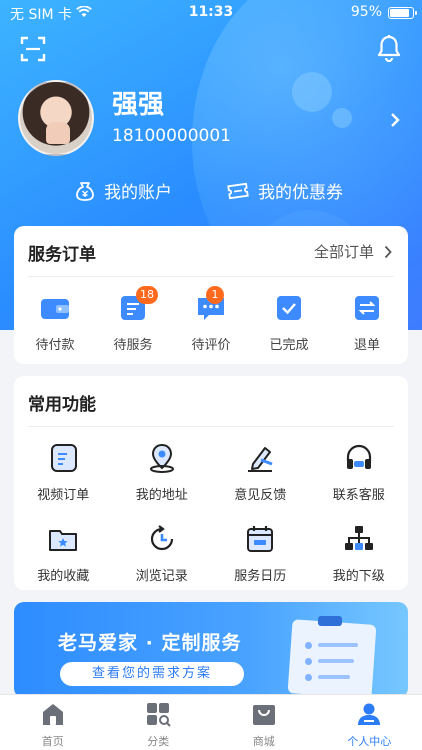  Describe the element at coordinates (289, 323) in the screenshot. I see `order-completed: 已完成` at that location.